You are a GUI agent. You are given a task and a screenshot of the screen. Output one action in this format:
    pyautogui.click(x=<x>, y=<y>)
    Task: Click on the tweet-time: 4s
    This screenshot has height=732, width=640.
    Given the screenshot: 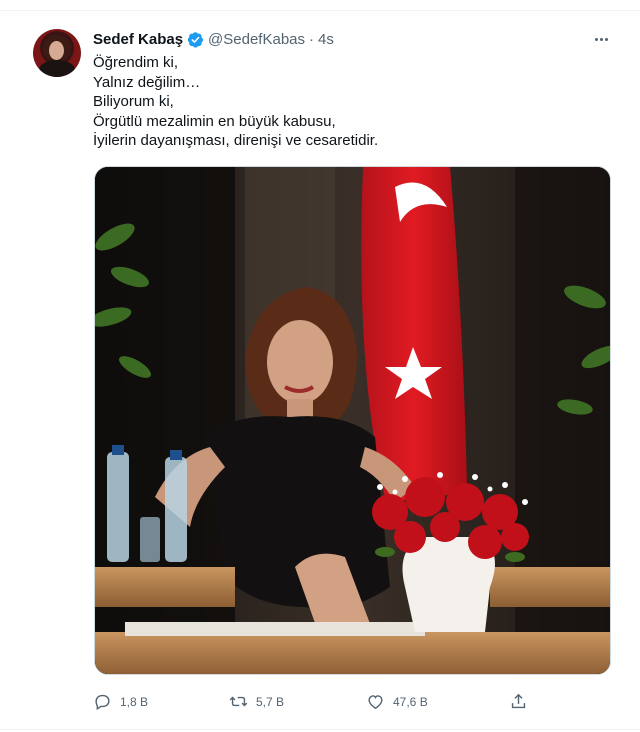 What is the action you would take?
    pyautogui.click(x=326, y=39)
    